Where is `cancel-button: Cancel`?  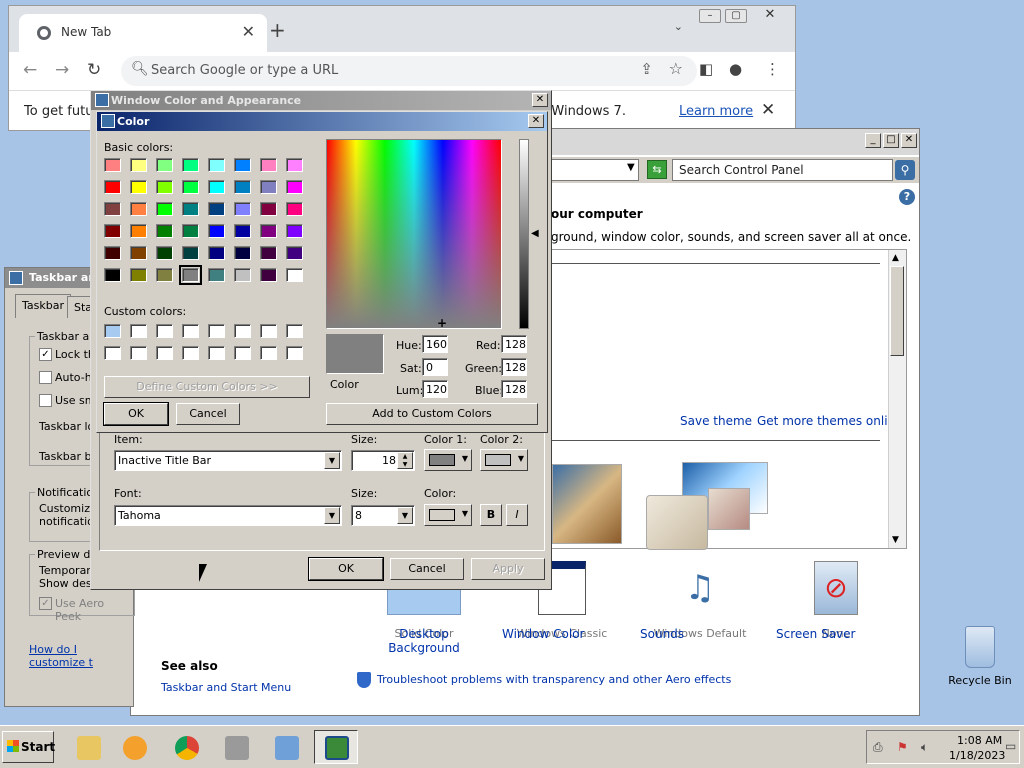
cancel-button: Cancel is located at coordinates (427, 569).